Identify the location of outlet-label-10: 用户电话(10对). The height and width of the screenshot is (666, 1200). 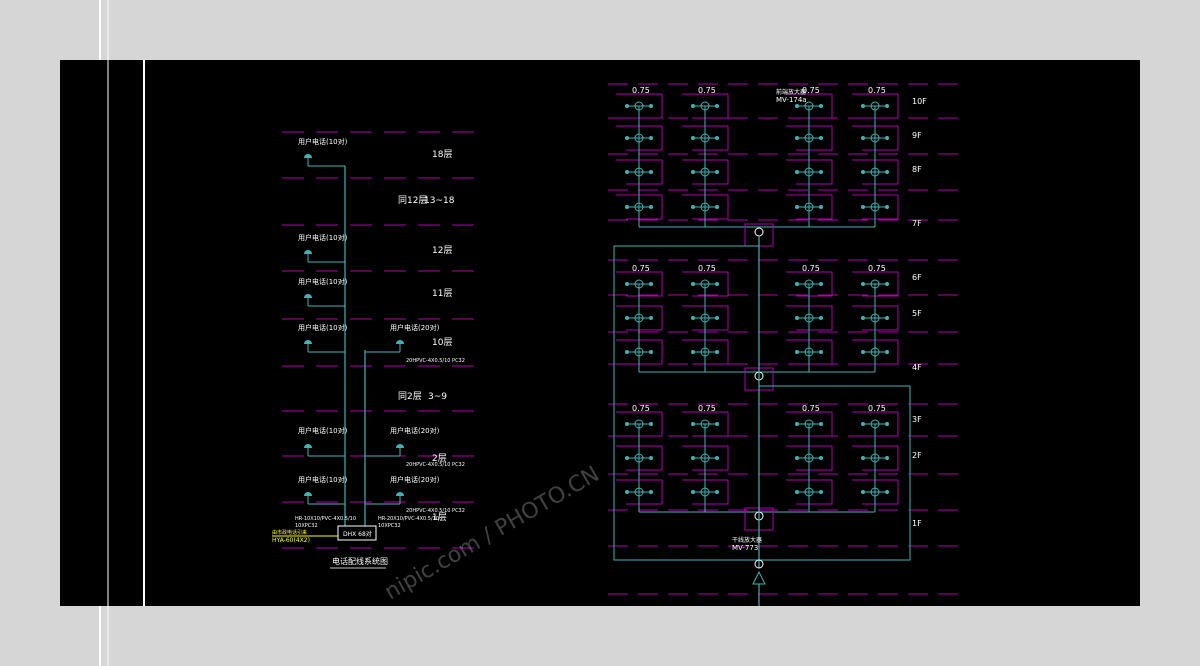
(323, 327).